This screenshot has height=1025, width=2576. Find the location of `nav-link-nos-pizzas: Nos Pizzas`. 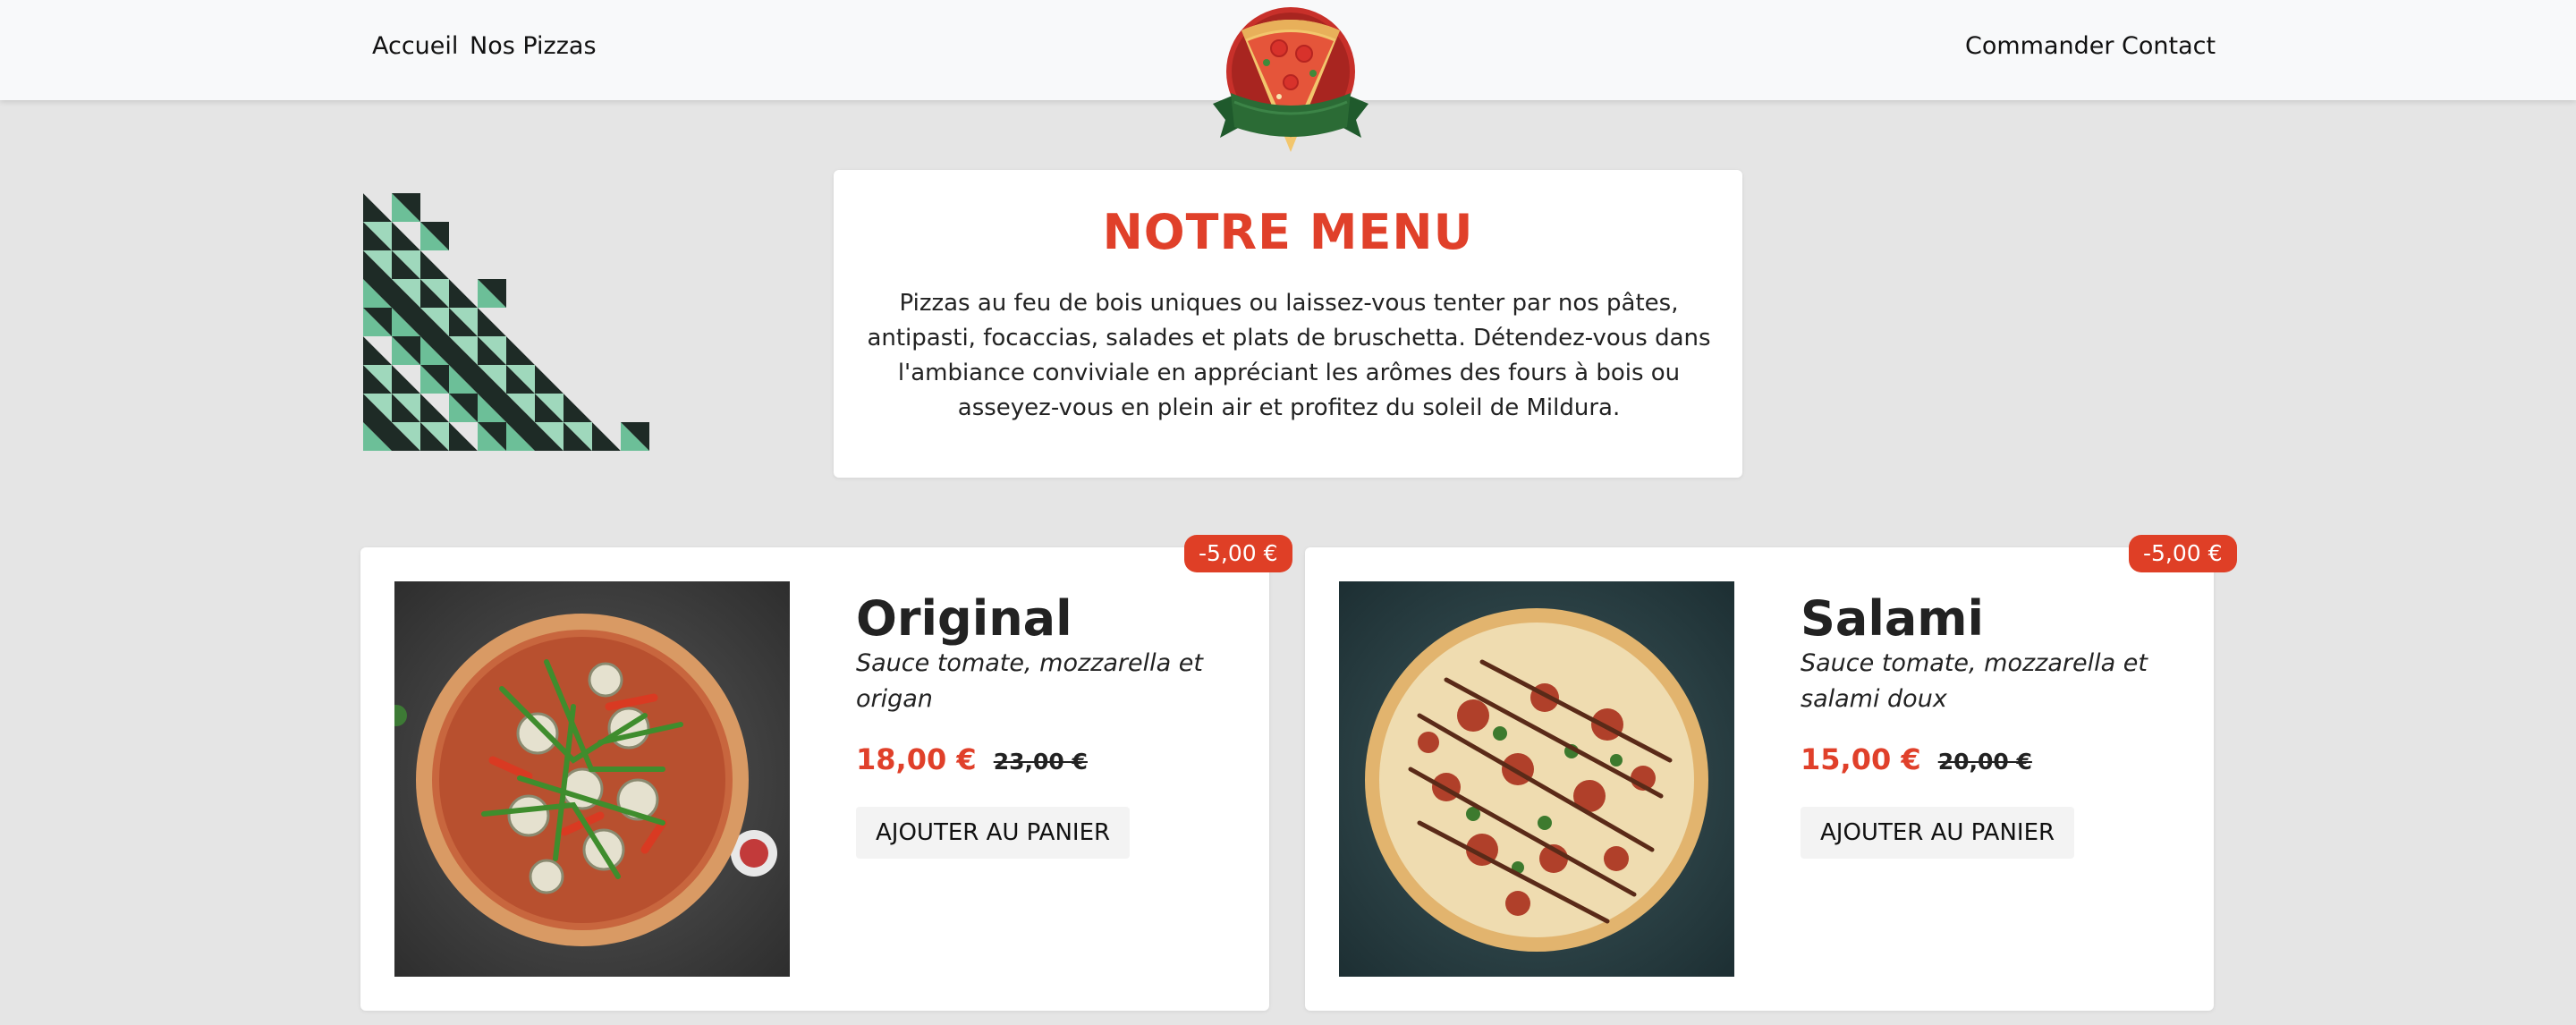

nav-link-nos-pizzas: Nos Pizzas is located at coordinates (533, 46).